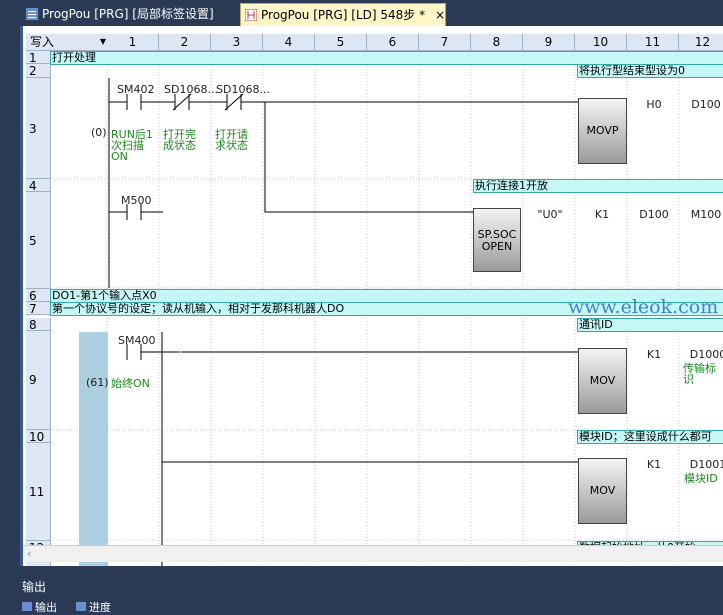 The image size is (723, 615). What do you see at coordinates (132, 145) in the screenshot?
I see `device-comment: RUN后1 次扫描 ON` at bounding box center [132, 145].